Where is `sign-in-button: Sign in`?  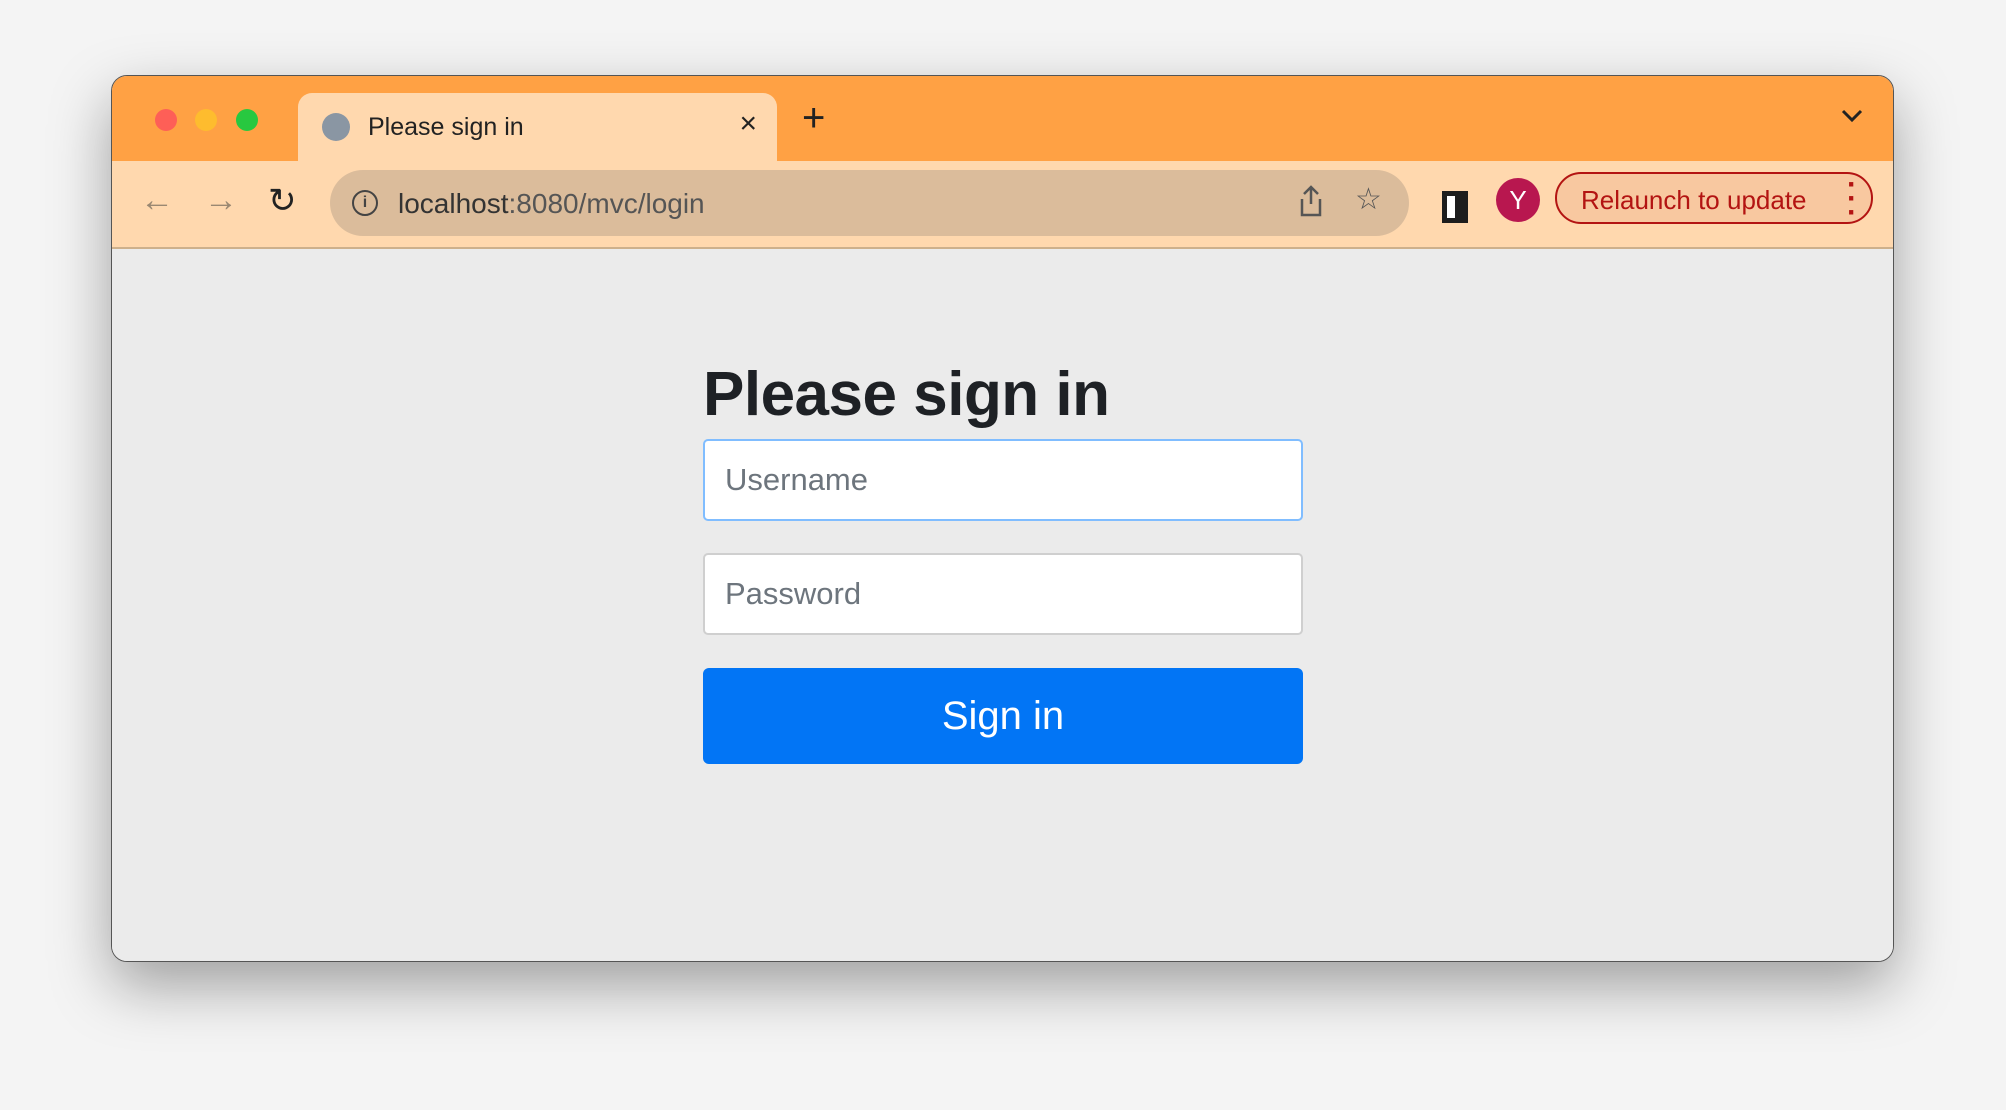 sign-in-button: Sign in is located at coordinates (1003, 716).